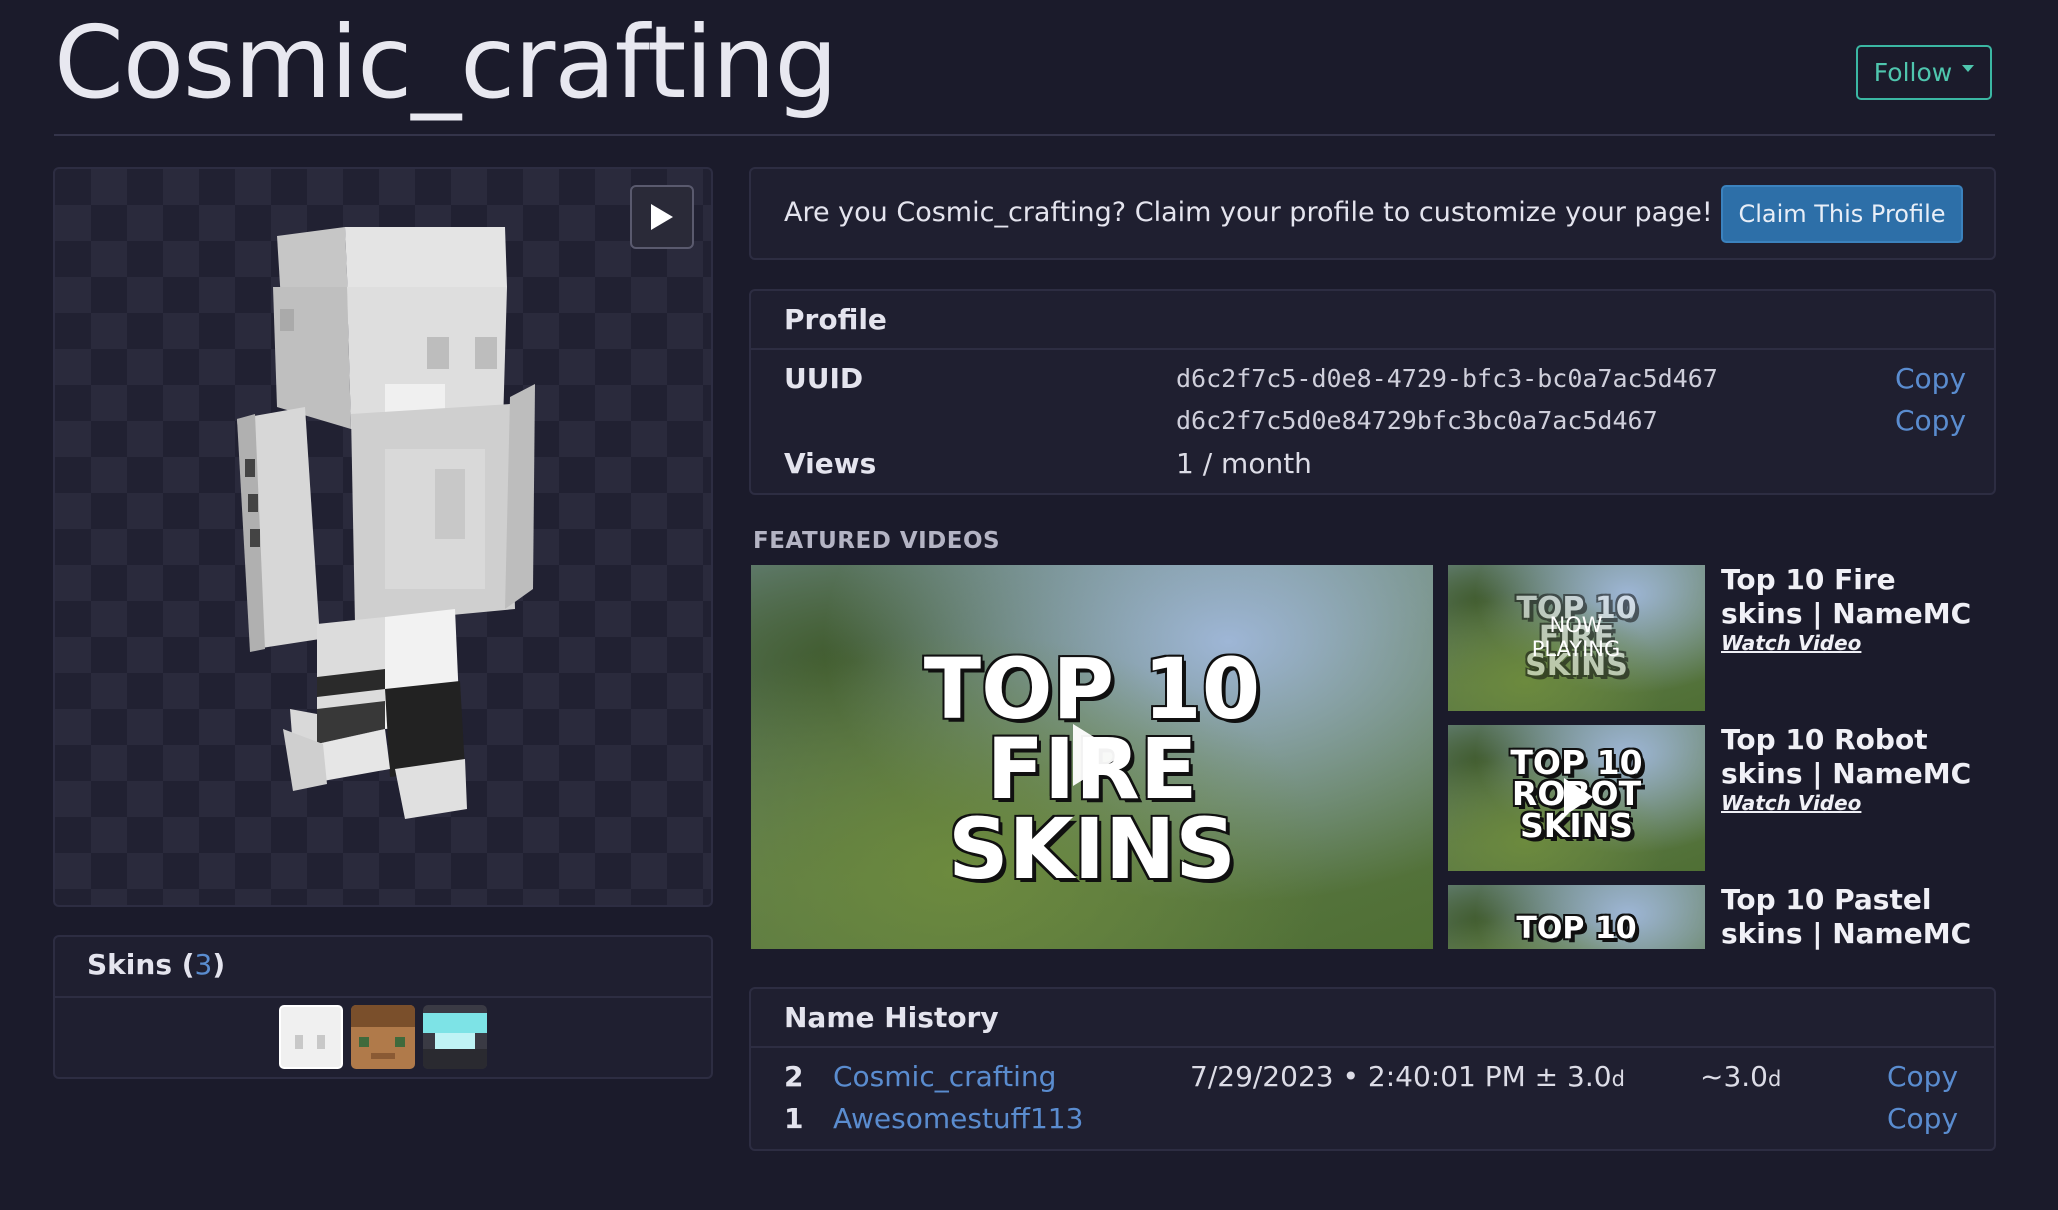 This screenshot has height=1210, width=2058. I want to click on skins-divider, so click(383, 997).